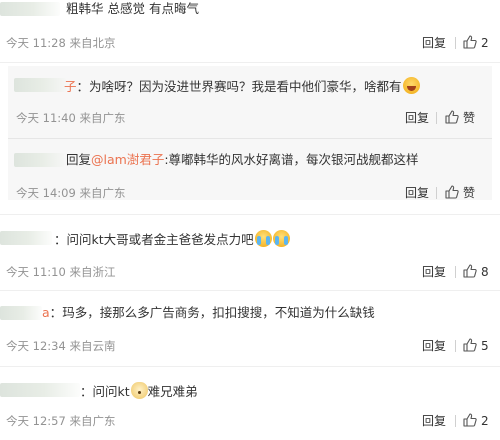  What do you see at coordinates (111, 391) in the screenshot?
I see `comment-text: 问问kt` at bounding box center [111, 391].